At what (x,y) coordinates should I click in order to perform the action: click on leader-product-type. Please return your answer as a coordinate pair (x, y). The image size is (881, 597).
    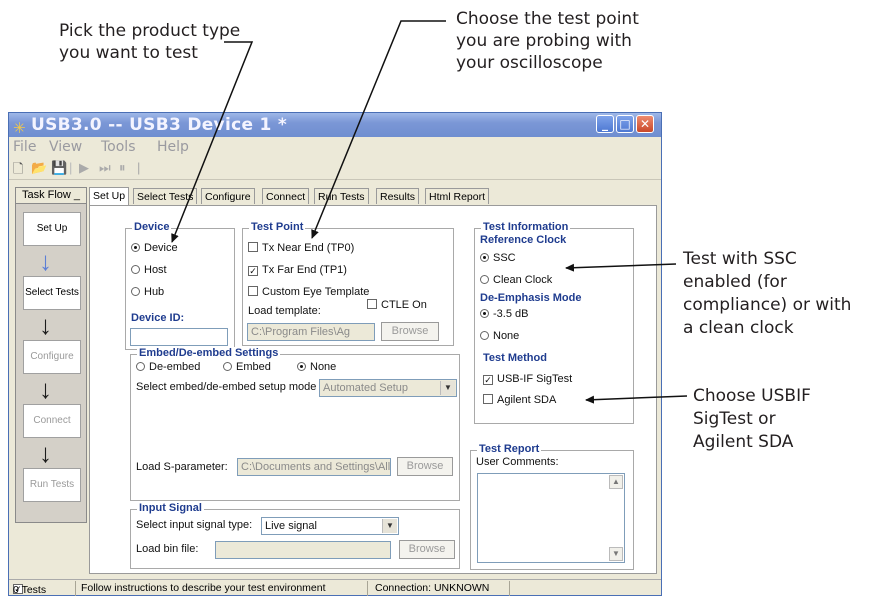
    Looking at the image, I should click on (212, 142).